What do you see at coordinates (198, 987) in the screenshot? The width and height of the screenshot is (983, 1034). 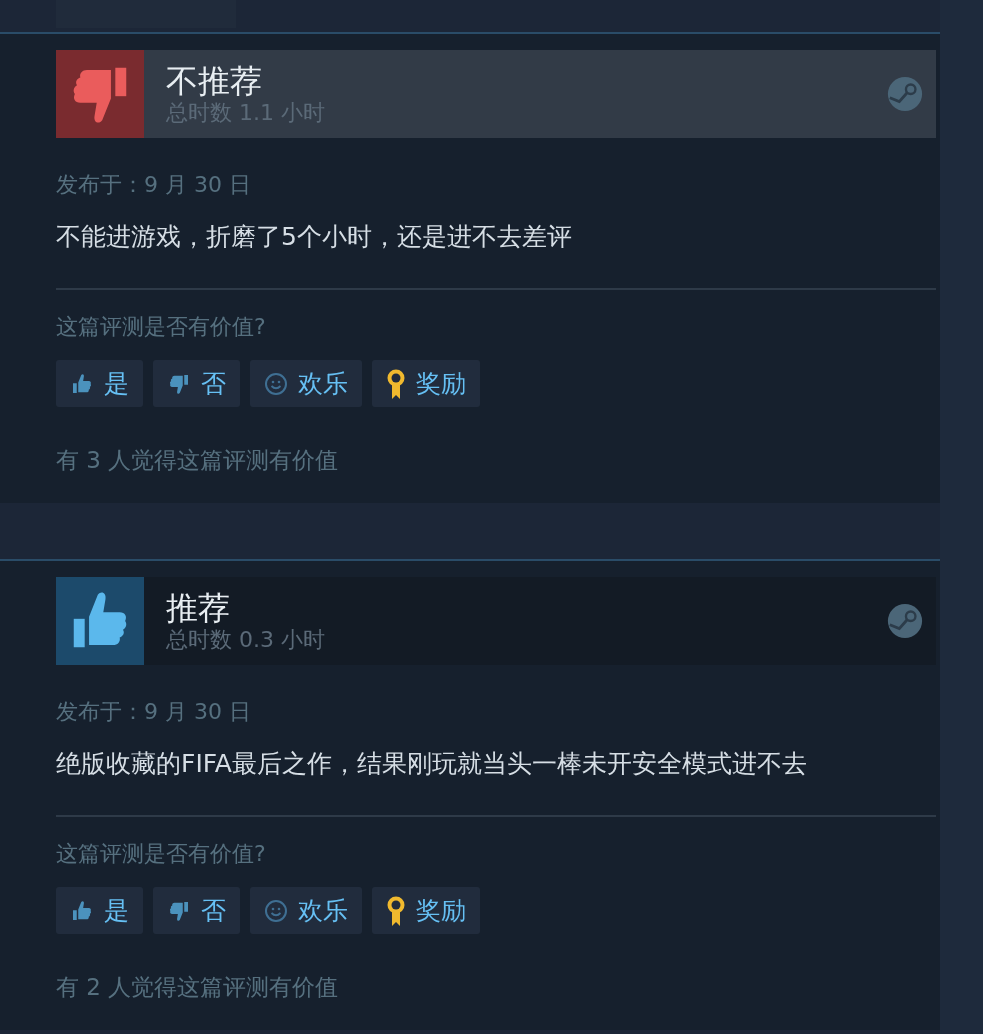 I see `helpful-count: 有 2 人觉得这篇评测有价值` at bounding box center [198, 987].